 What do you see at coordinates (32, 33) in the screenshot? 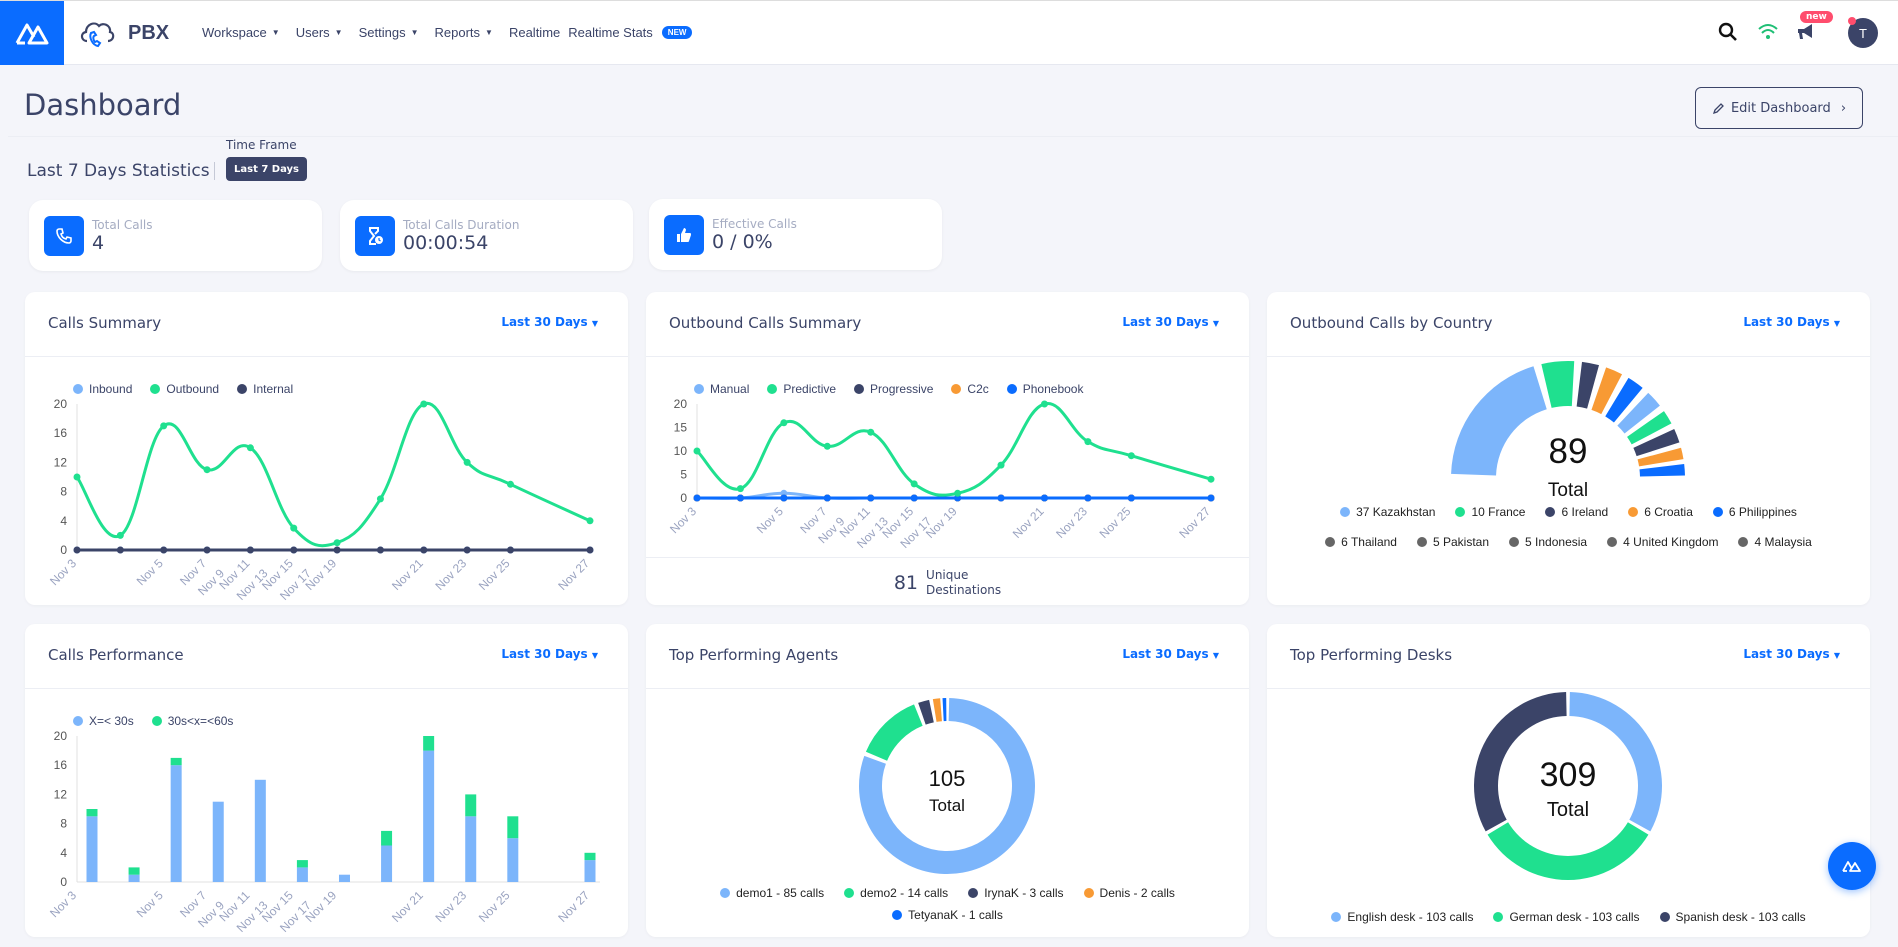
I see `app-logo` at bounding box center [32, 33].